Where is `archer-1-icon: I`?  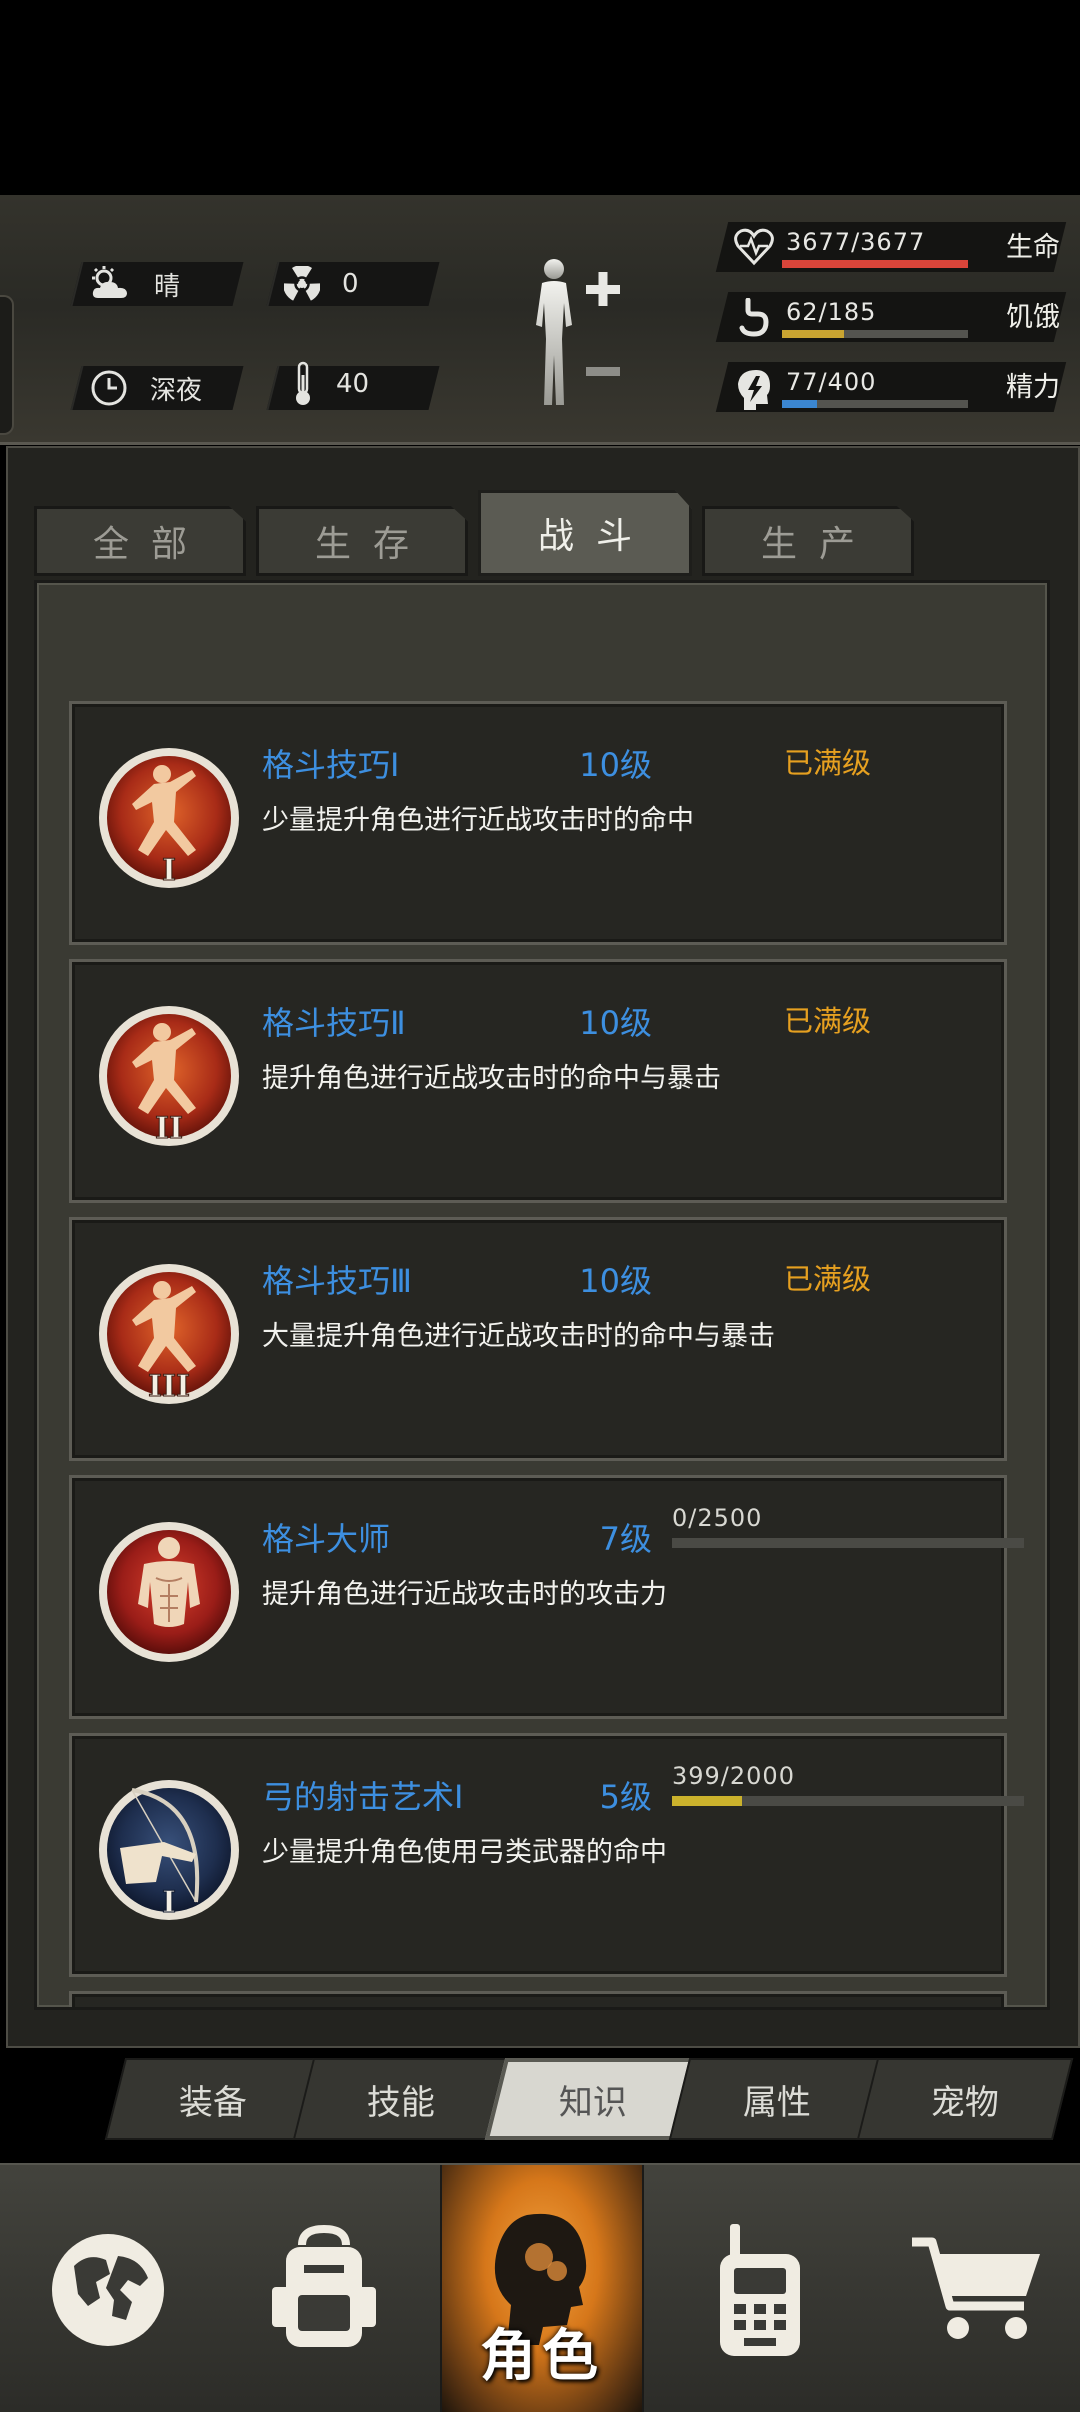 archer-1-icon: I is located at coordinates (169, 1850).